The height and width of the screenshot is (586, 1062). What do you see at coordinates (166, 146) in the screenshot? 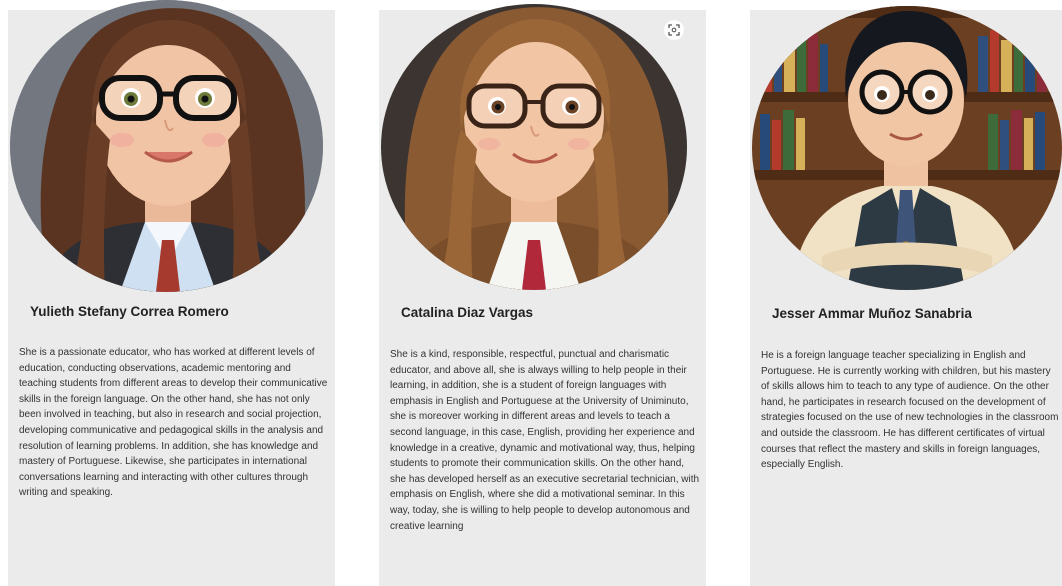
I see `portrait-image-yulieth` at bounding box center [166, 146].